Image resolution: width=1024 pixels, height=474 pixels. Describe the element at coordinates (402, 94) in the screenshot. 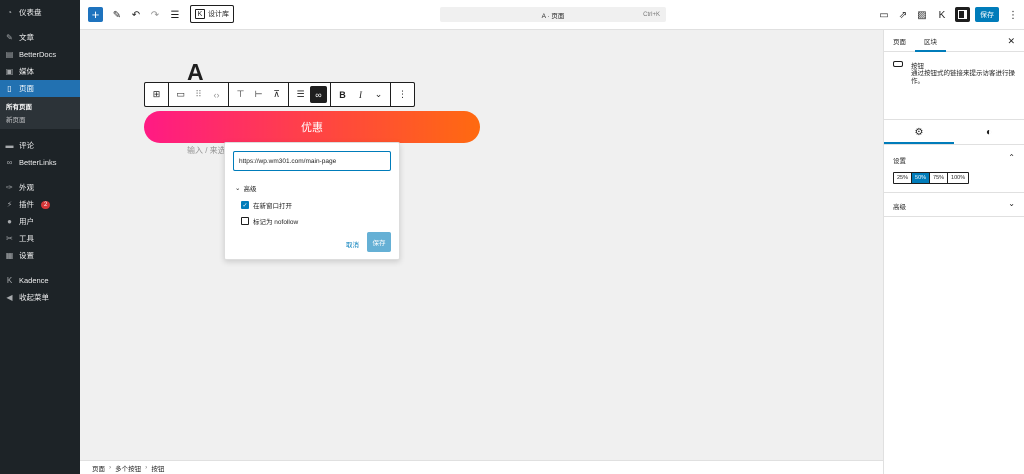

I see `block-options-icon: ⋮` at that location.